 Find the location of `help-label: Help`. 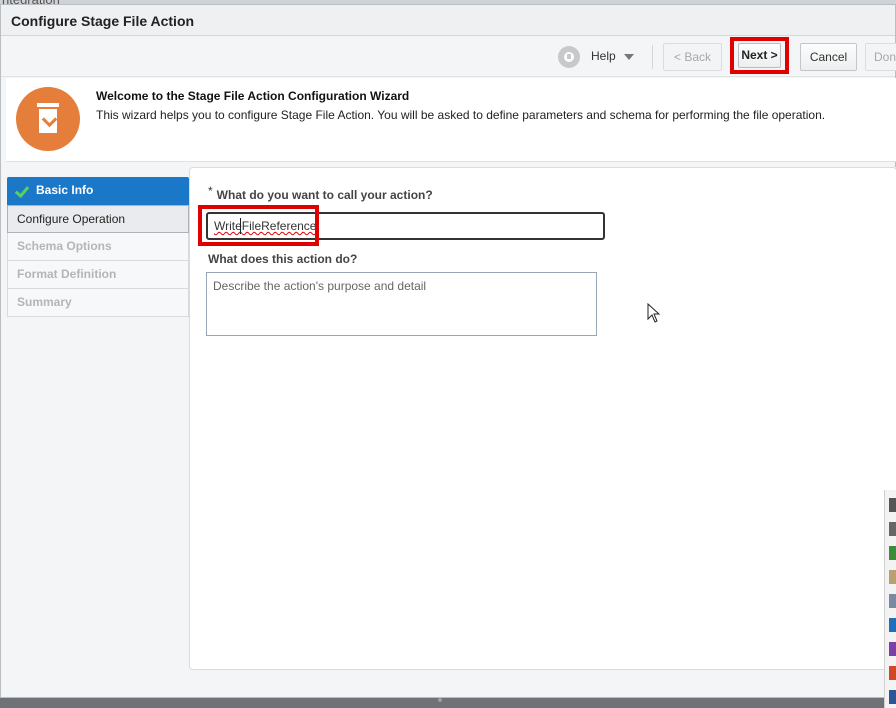

help-label: Help is located at coordinates (603, 56).